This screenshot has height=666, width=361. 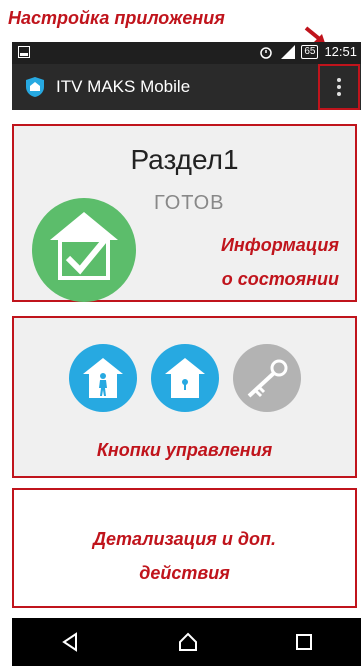 What do you see at coordinates (186, 53) in the screenshot?
I see `status-bar: 65 12:51` at bounding box center [186, 53].